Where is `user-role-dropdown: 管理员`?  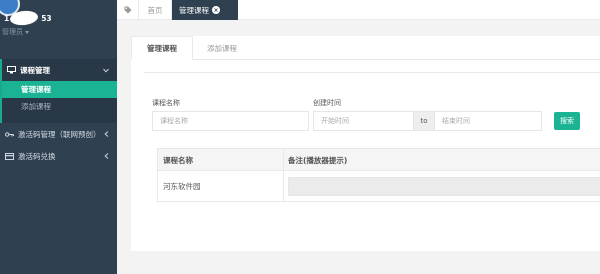
user-role-dropdown: 管理员 is located at coordinates (15, 32).